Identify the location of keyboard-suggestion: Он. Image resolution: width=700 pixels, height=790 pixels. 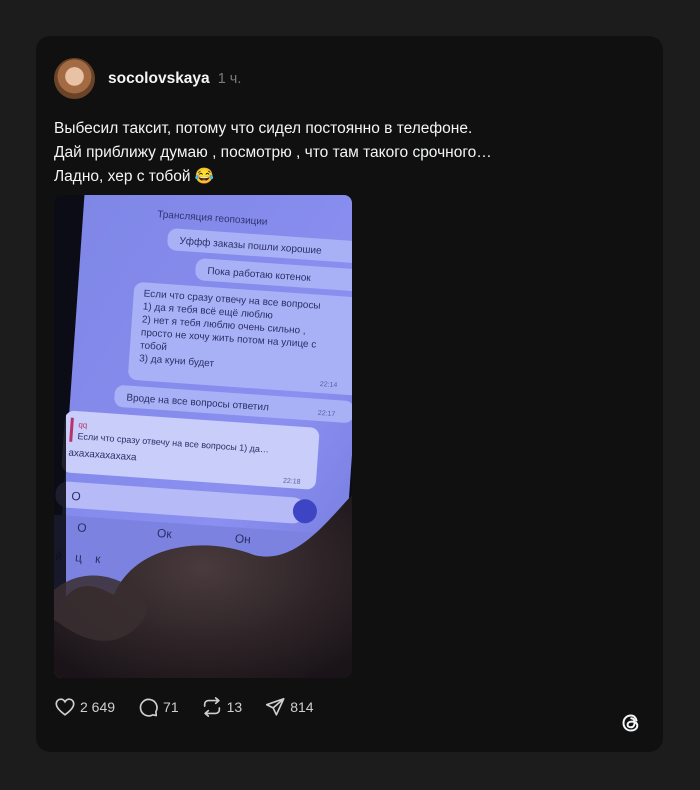
(242, 538).